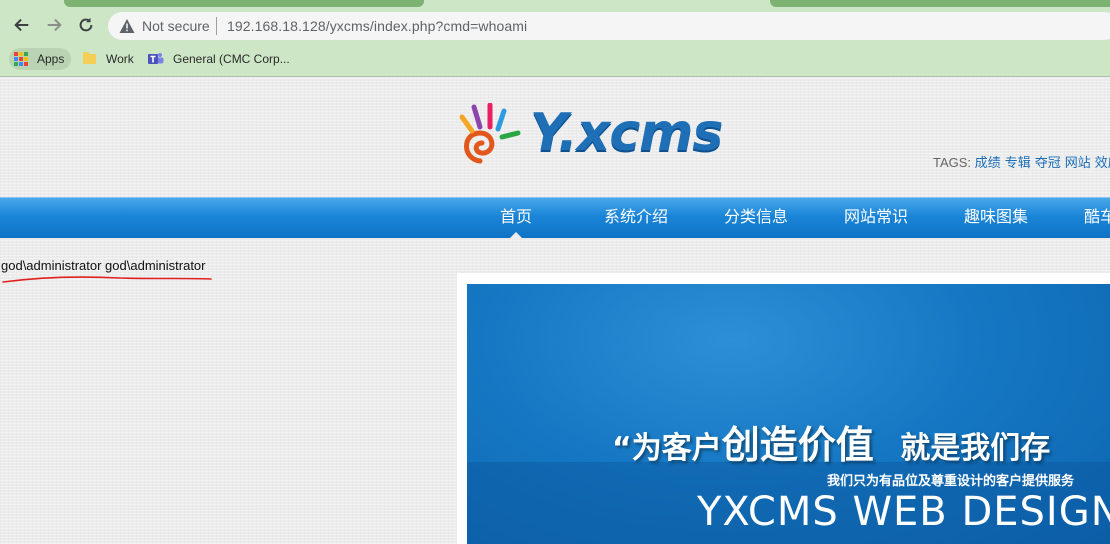 This screenshot has height=544, width=1110. What do you see at coordinates (636, 218) in the screenshot?
I see `nav-item-system-intro: 系统介绍` at bounding box center [636, 218].